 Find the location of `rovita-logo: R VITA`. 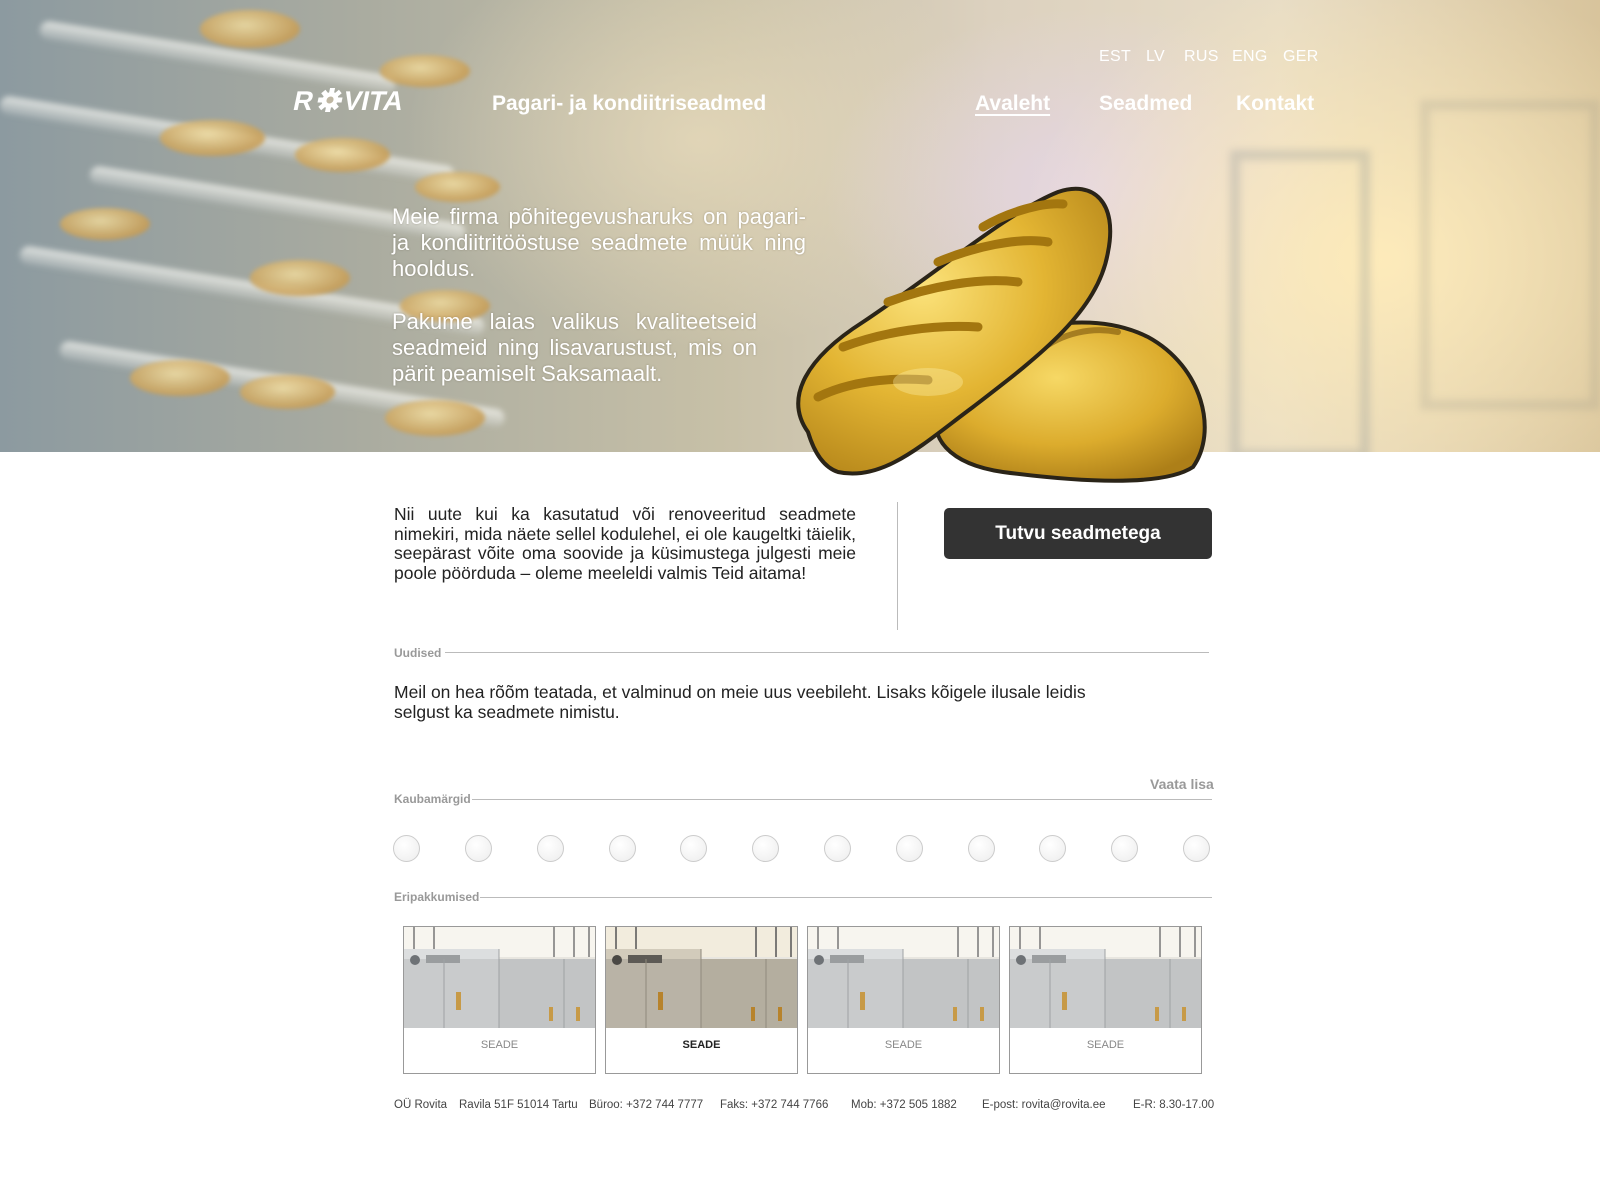

rovita-logo: R VITA is located at coordinates (358, 100).